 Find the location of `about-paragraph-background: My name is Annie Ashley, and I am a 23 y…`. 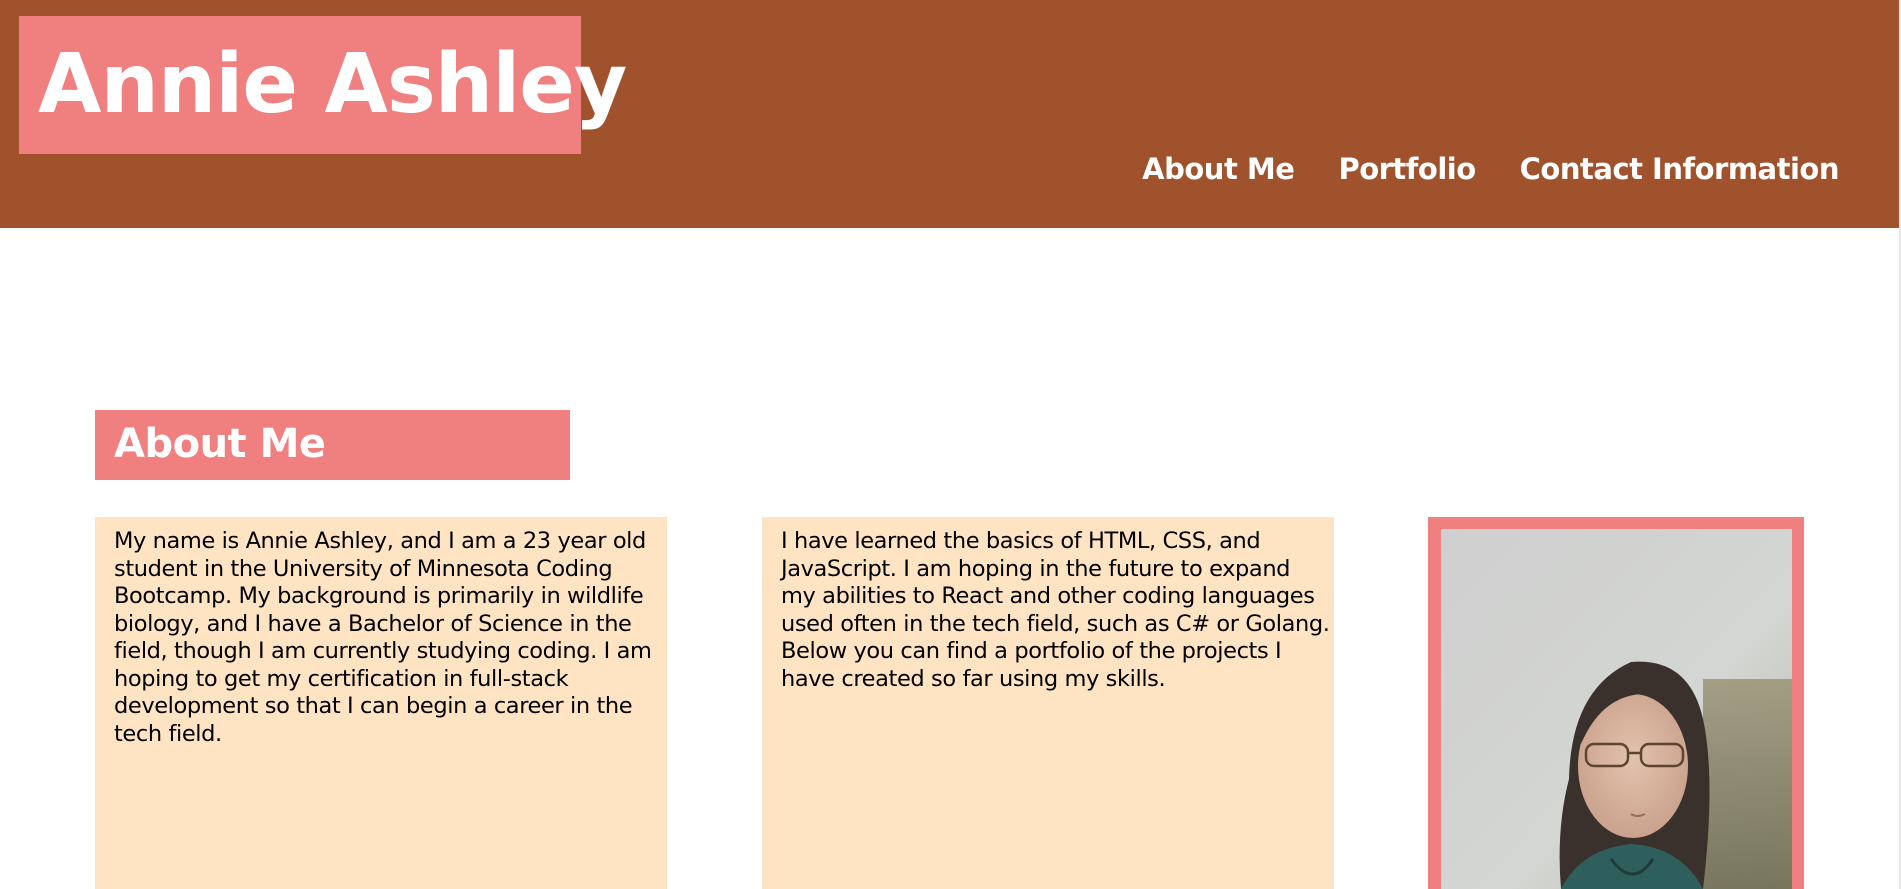

about-paragraph-background: My name is Annie Ashley, and I am a 23 y… is located at coordinates (383, 637).